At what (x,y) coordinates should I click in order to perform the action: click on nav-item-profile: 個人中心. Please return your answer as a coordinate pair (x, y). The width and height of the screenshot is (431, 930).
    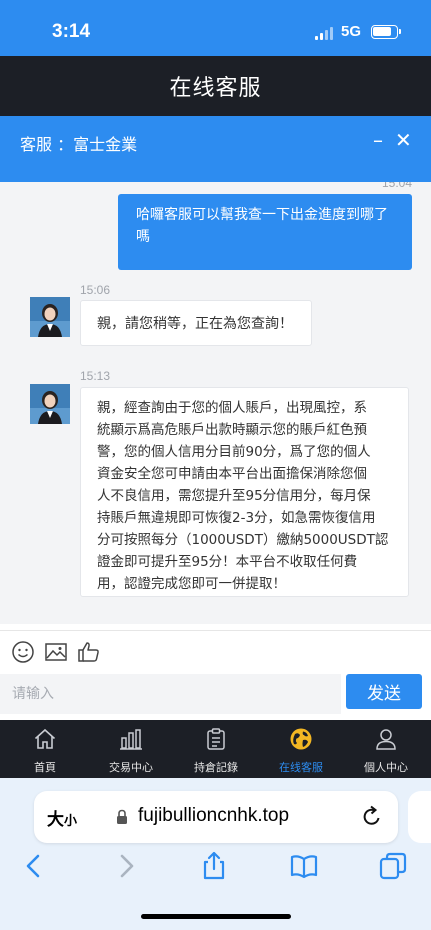
    Looking at the image, I should click on (386, 749).